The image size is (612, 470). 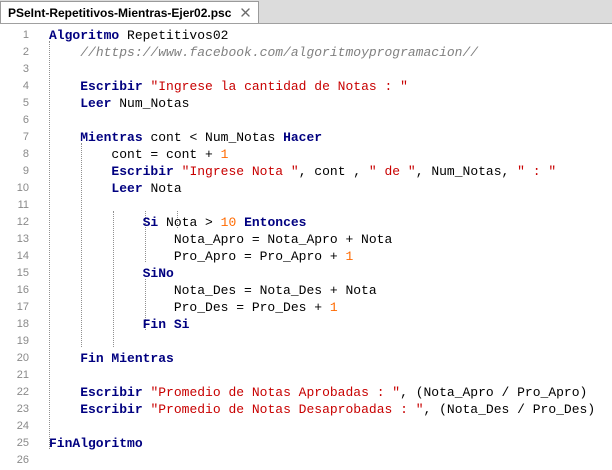 I want to click on keyword-token: Mientras, so click(x=111, y=137).